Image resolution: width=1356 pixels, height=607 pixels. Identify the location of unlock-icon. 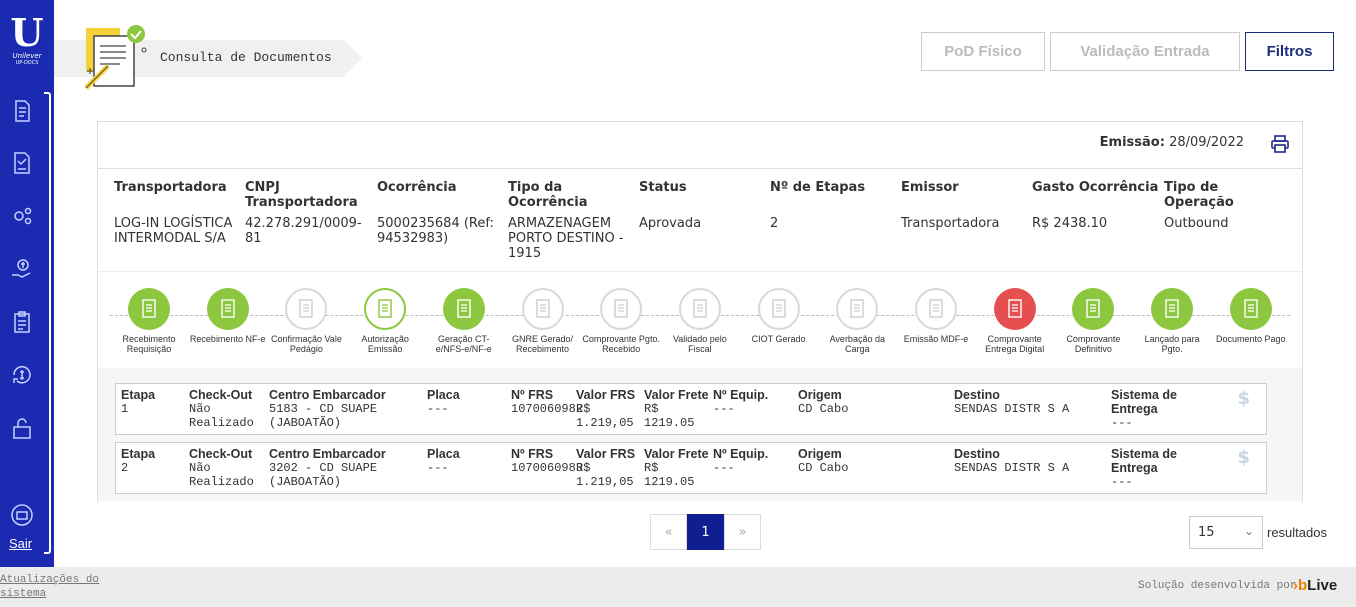
(22, 428).